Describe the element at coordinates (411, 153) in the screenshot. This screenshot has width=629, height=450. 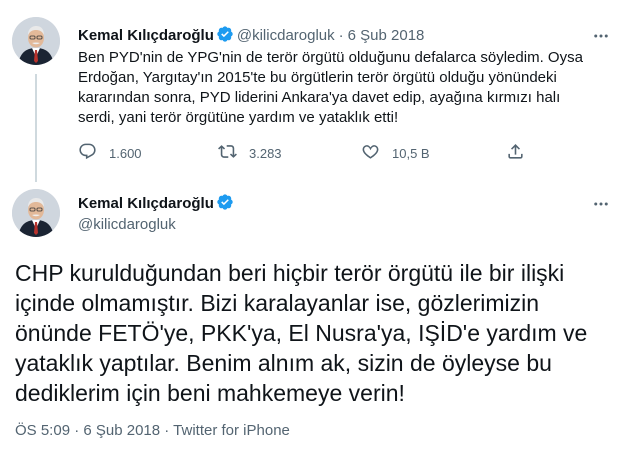
I see `like-count: 10,5 B` at that location.